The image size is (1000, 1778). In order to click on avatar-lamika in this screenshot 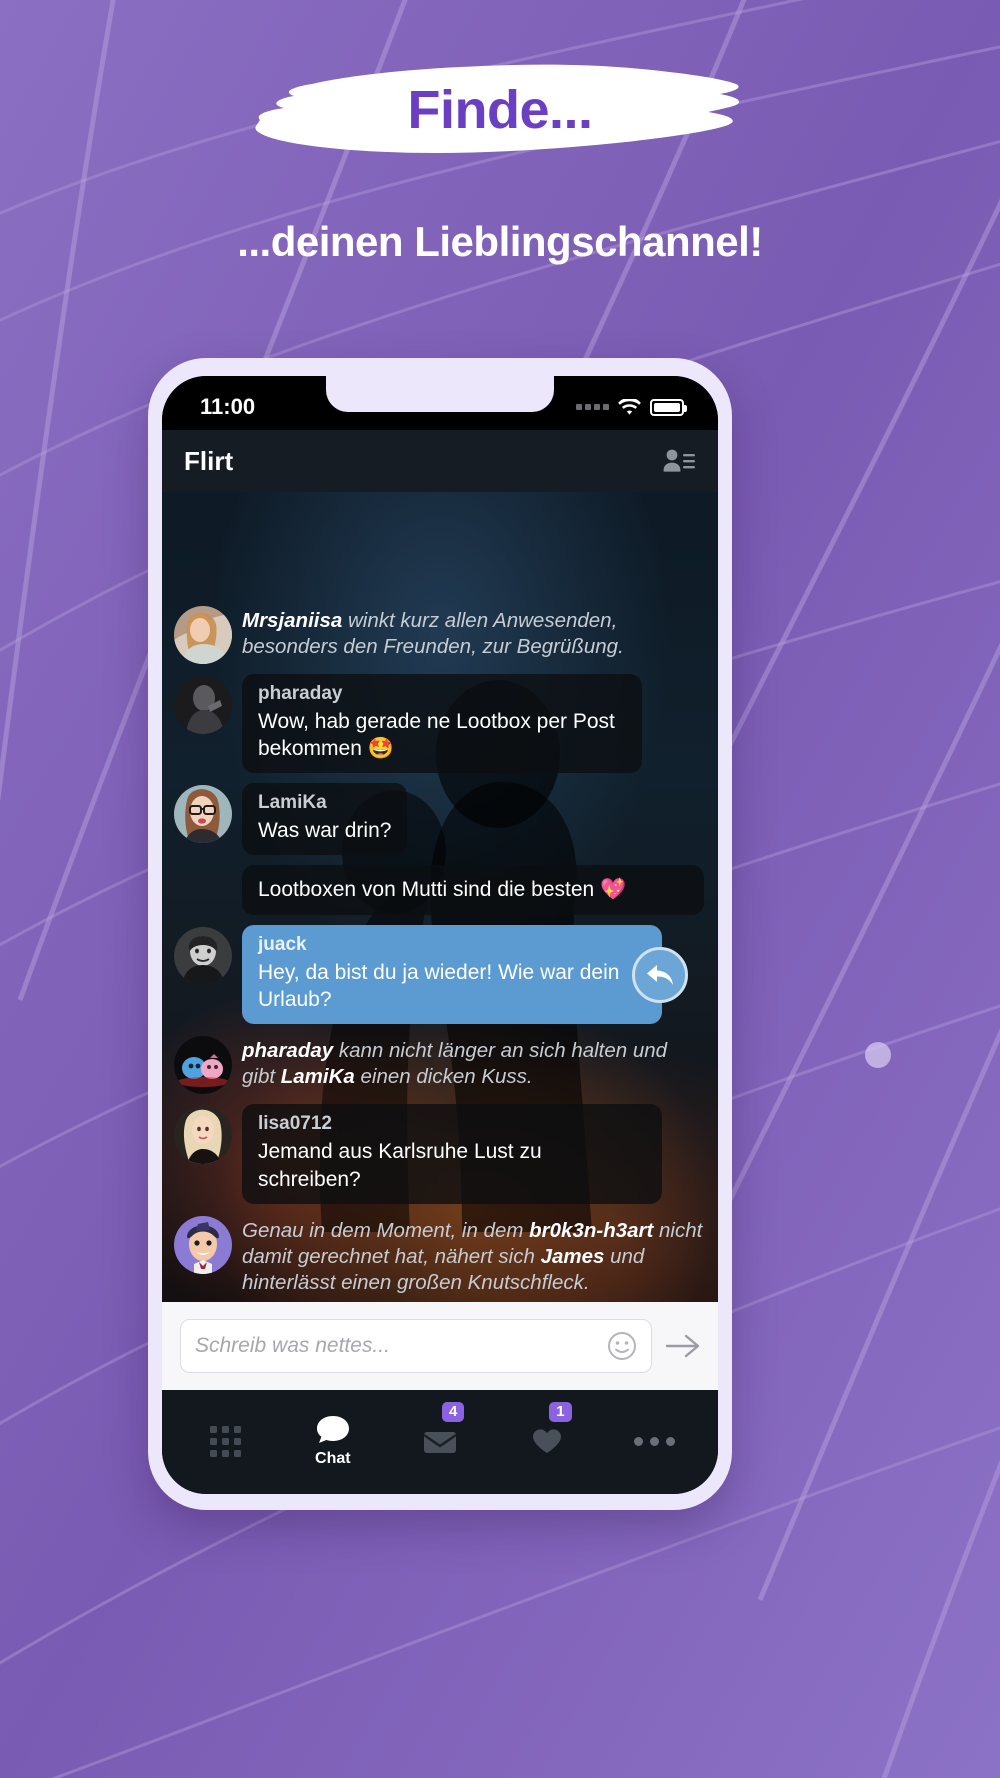, I will do `click(203, 814)`.